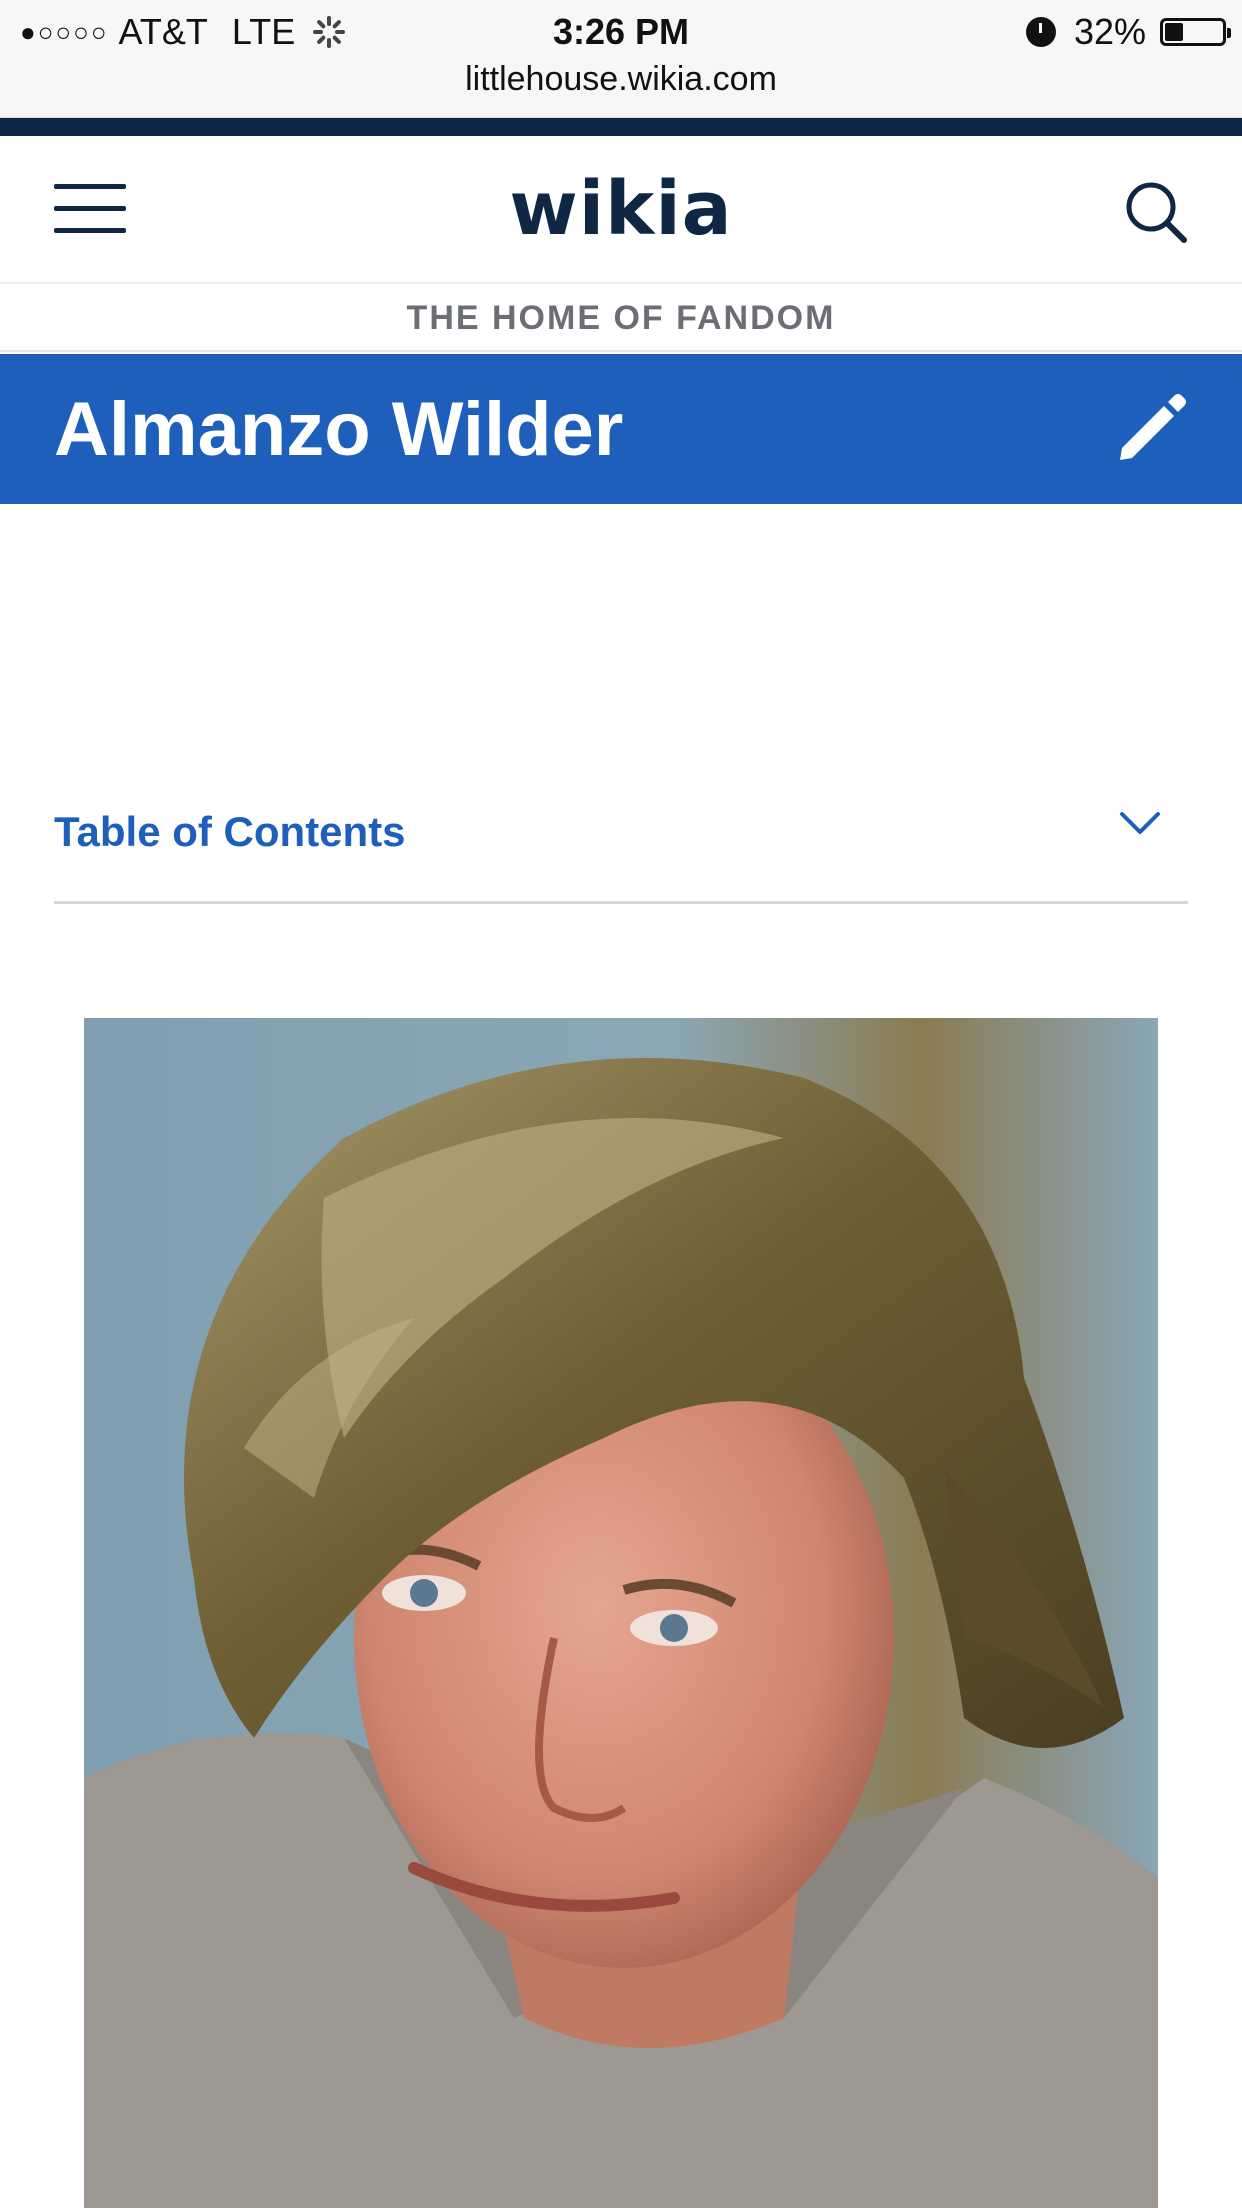 This screenshot has width=1242, height=2208. I want to click on article-title-bar: Almanzo Wilder, so click(621, 429).